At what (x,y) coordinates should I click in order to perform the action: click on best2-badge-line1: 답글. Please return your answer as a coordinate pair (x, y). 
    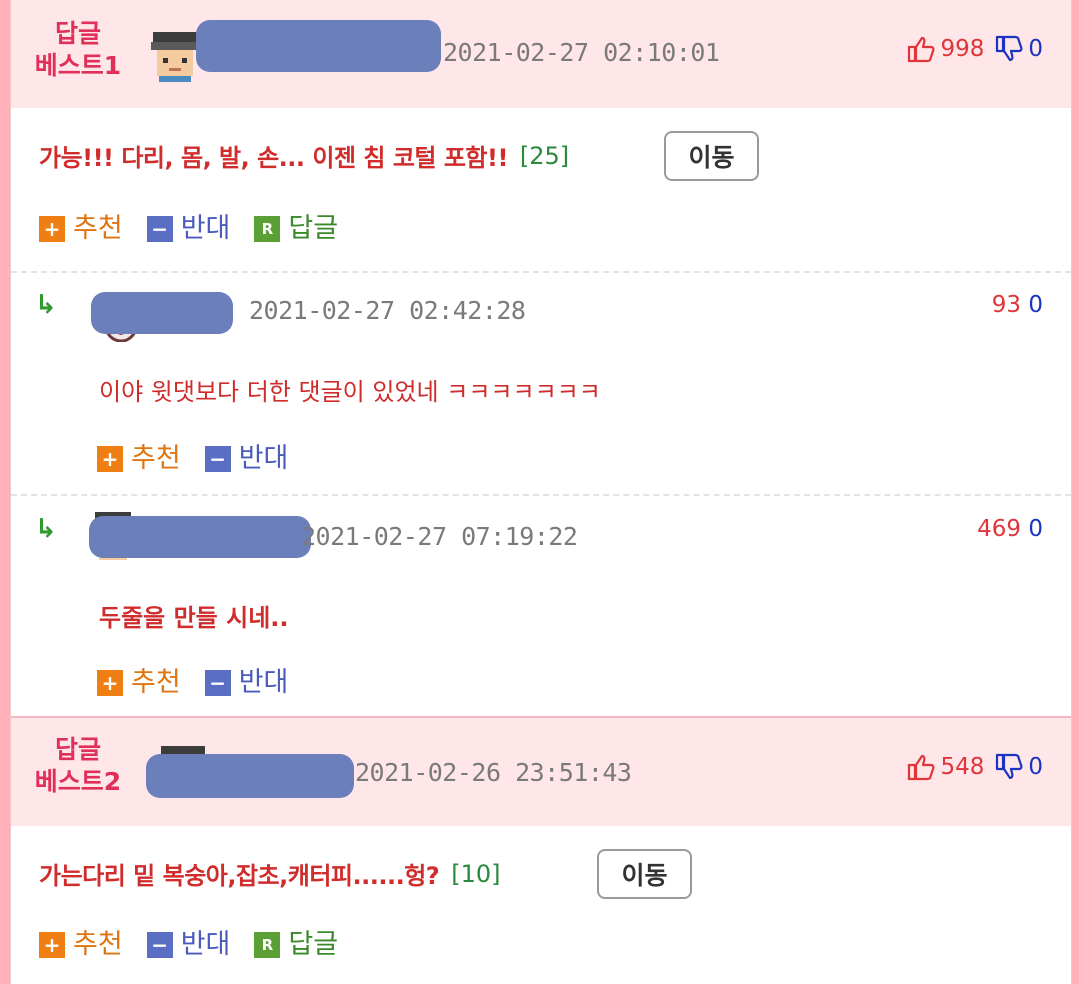
    Looking at the image, I should click on (77, 749).